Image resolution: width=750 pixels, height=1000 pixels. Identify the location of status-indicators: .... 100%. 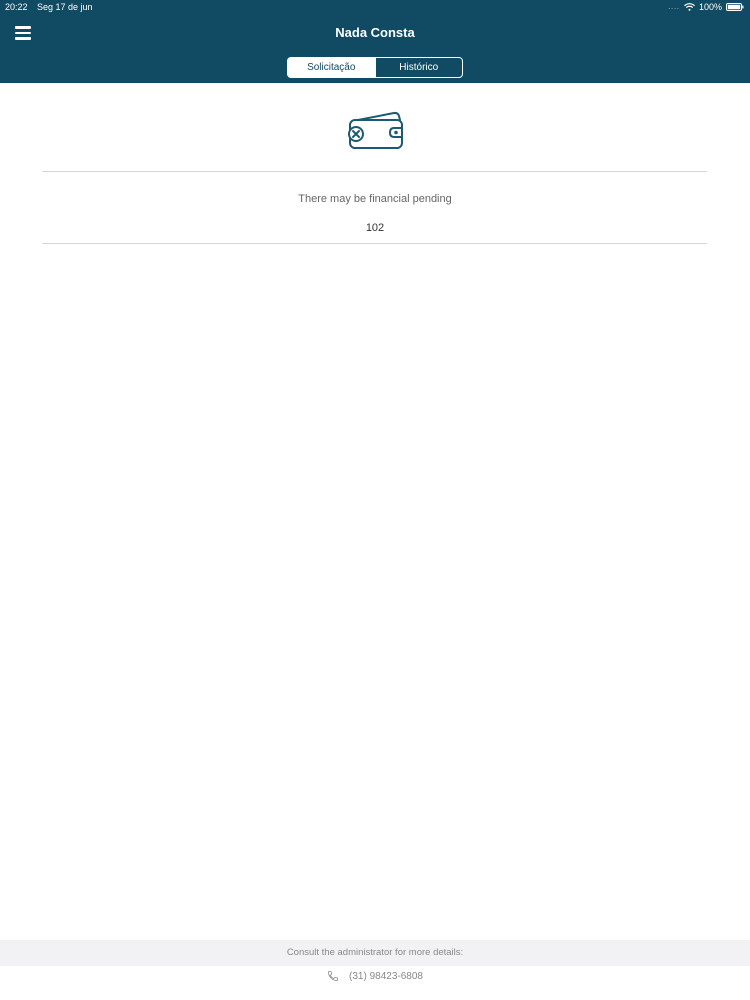
(706, 7).